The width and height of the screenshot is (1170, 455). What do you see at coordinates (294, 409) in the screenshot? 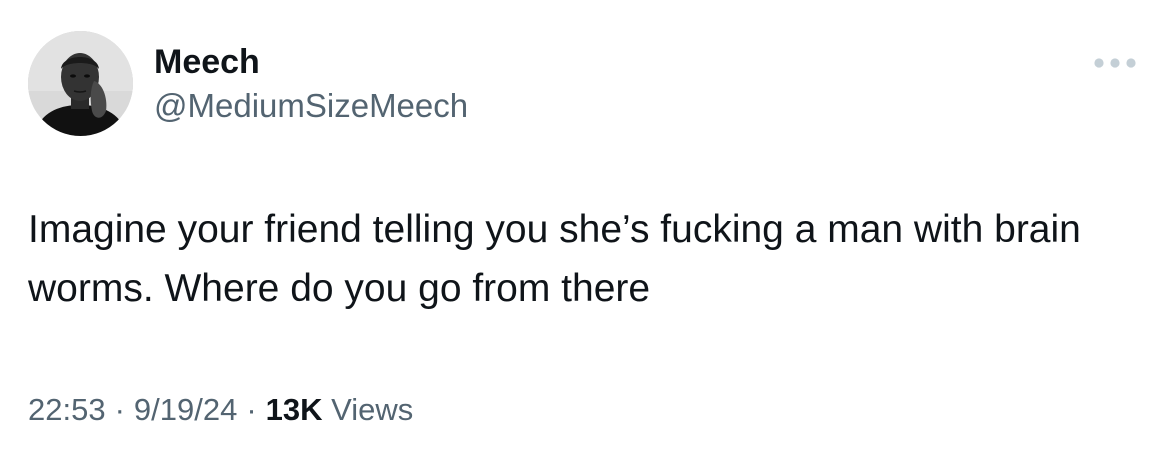
I see `views-count: 13K` at bounding box center [294, 409].